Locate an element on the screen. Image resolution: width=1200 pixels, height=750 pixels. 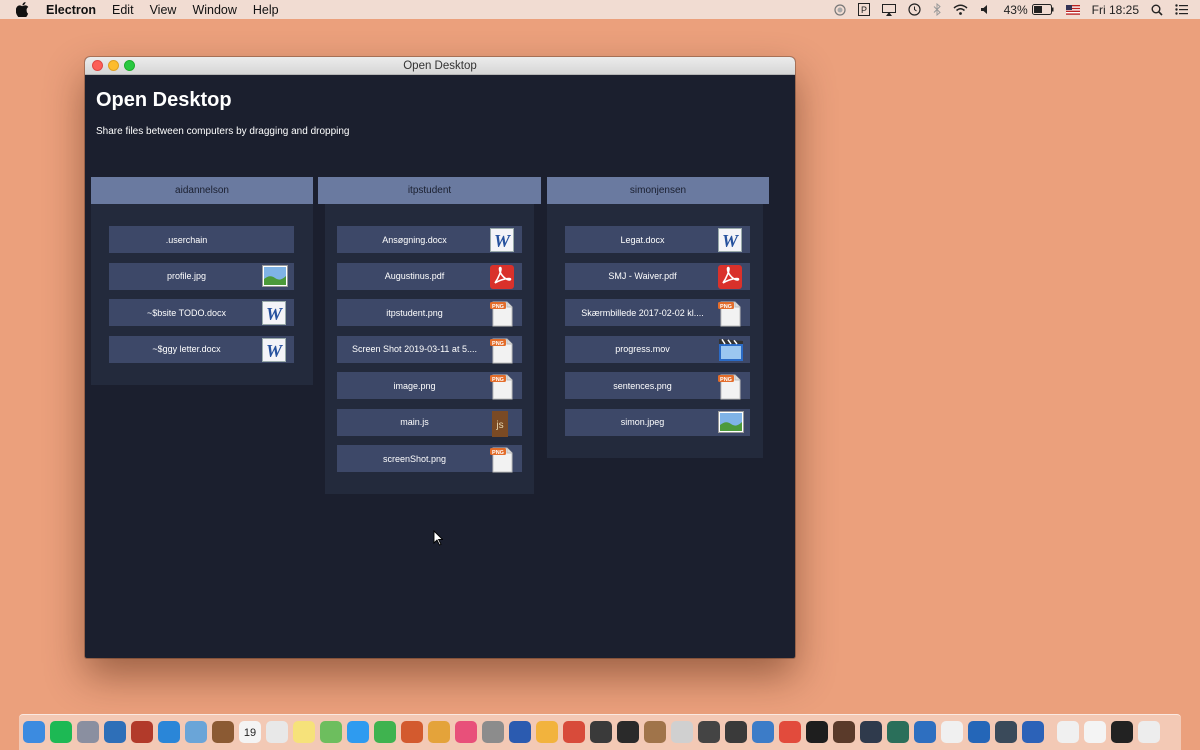
maximize-window-button is located at coordinates (129, 65).